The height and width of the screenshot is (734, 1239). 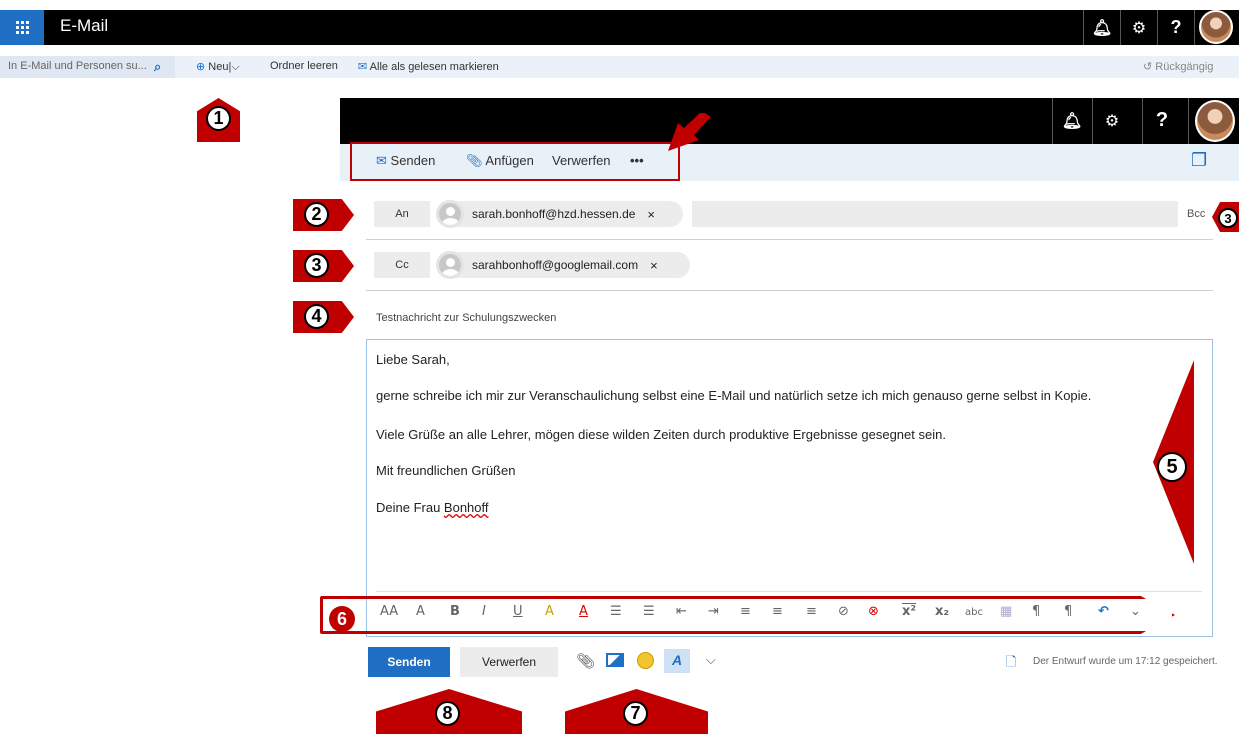 I want to click on bold-icon: B, so click(x=455, y=611).